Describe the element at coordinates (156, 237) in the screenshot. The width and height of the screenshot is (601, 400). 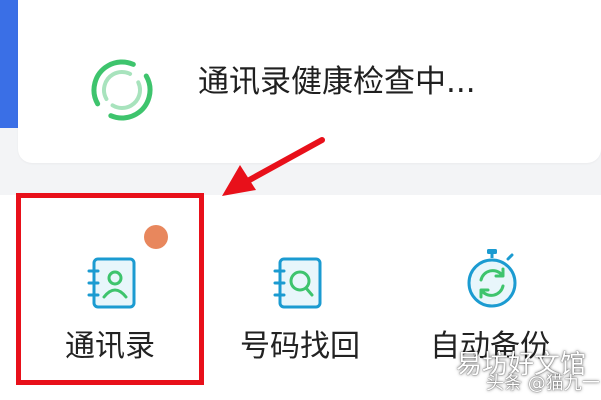
I see `notification-badge` at that location.